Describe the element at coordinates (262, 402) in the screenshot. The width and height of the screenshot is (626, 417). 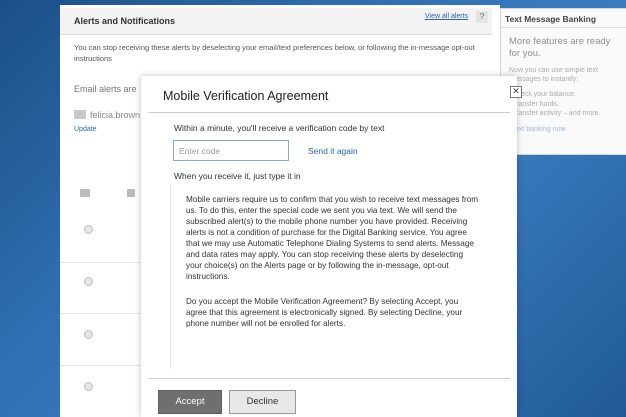
I see `decline-button: Decline` at that location.